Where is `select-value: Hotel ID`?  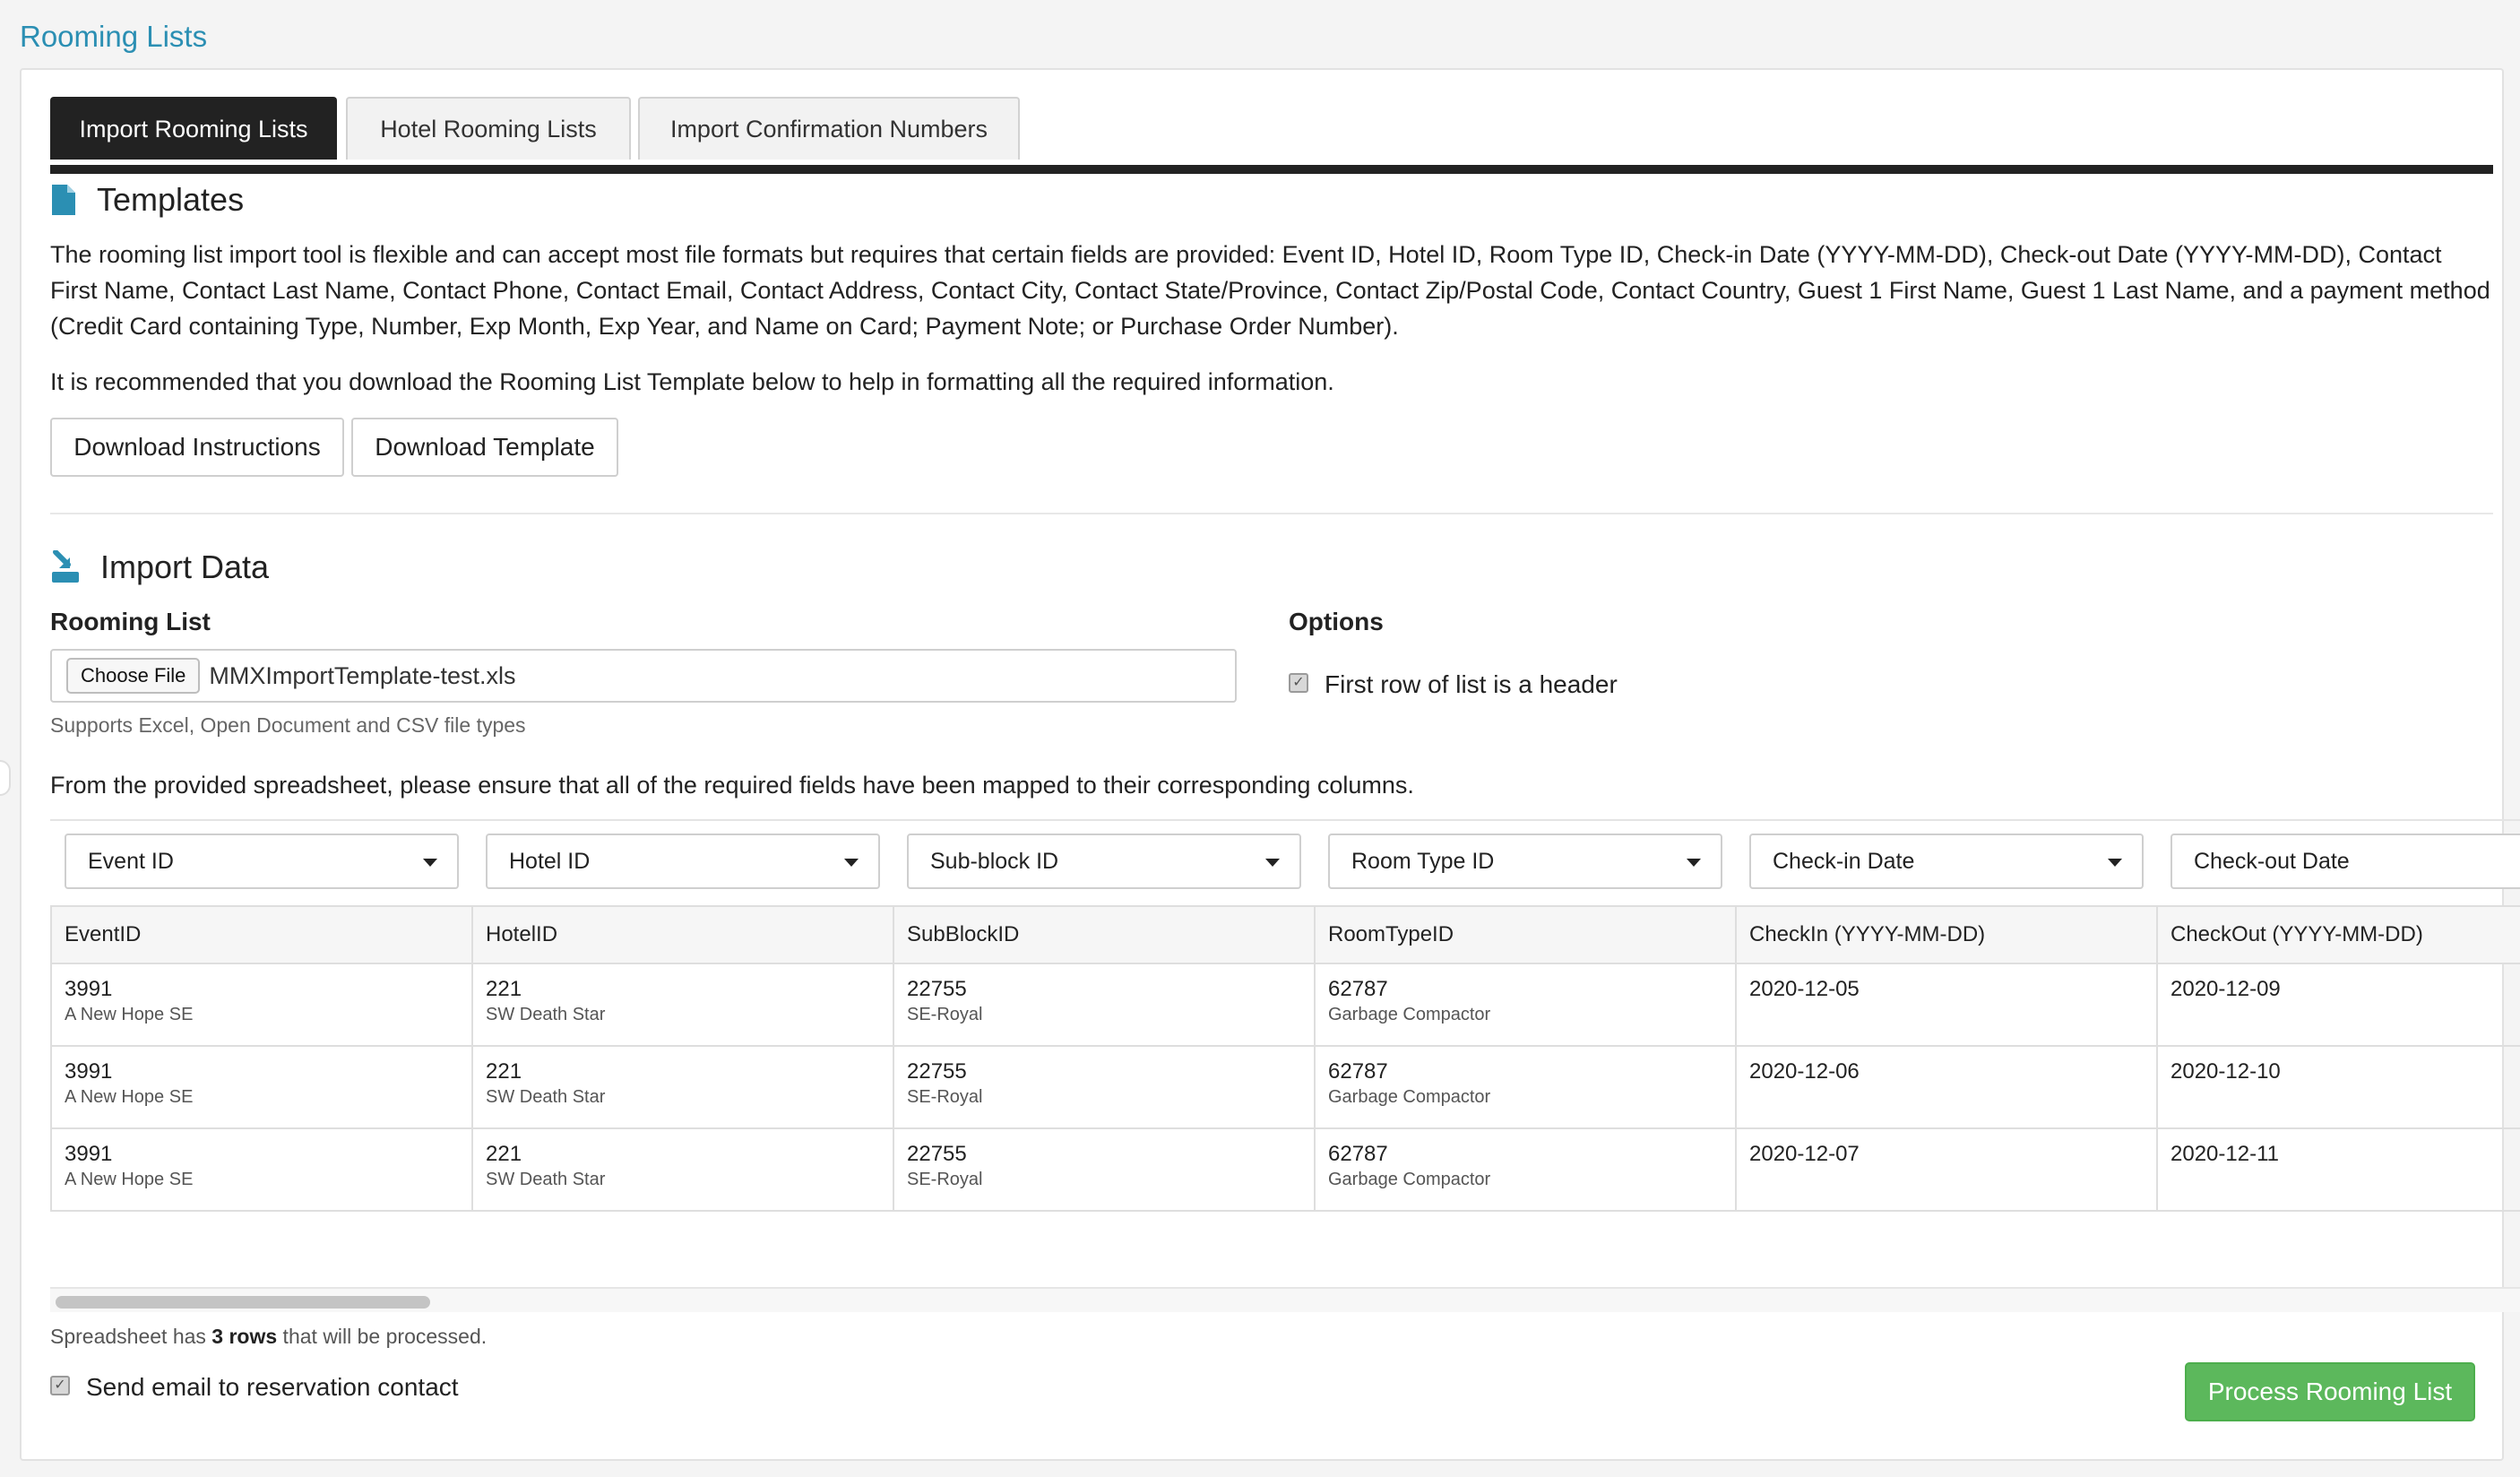 select-value: Hotel ID is located at coordinates (550, 861).